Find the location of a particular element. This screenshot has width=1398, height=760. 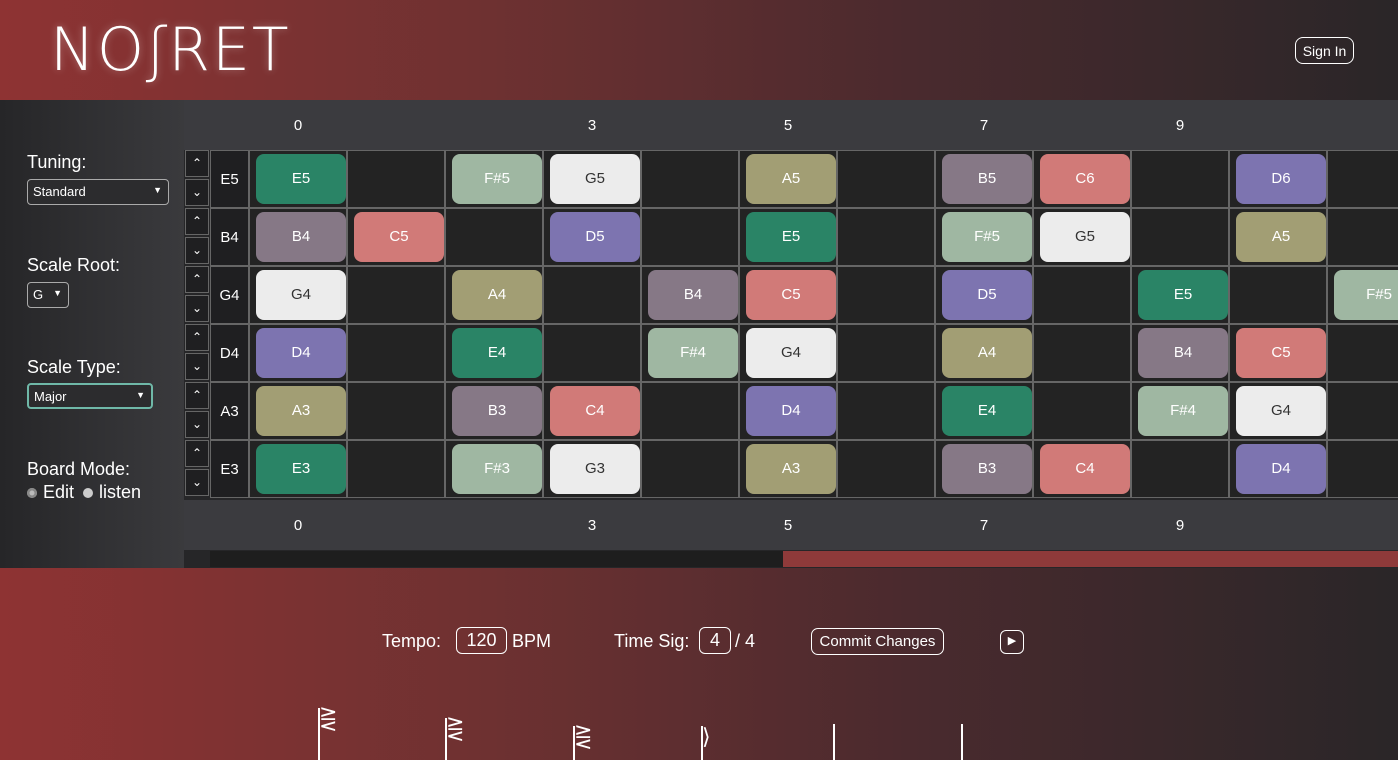

note-marker: C6 is located at coordinates (1085, 179).